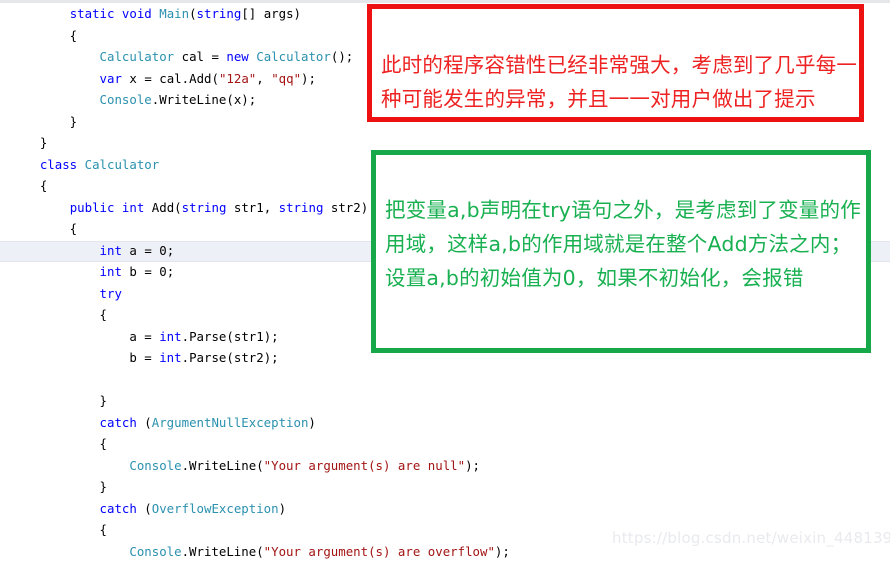  What do you see at coordinates (445, 380) in the screenshot?
I see `code-line` at bounding box center [445, 380].